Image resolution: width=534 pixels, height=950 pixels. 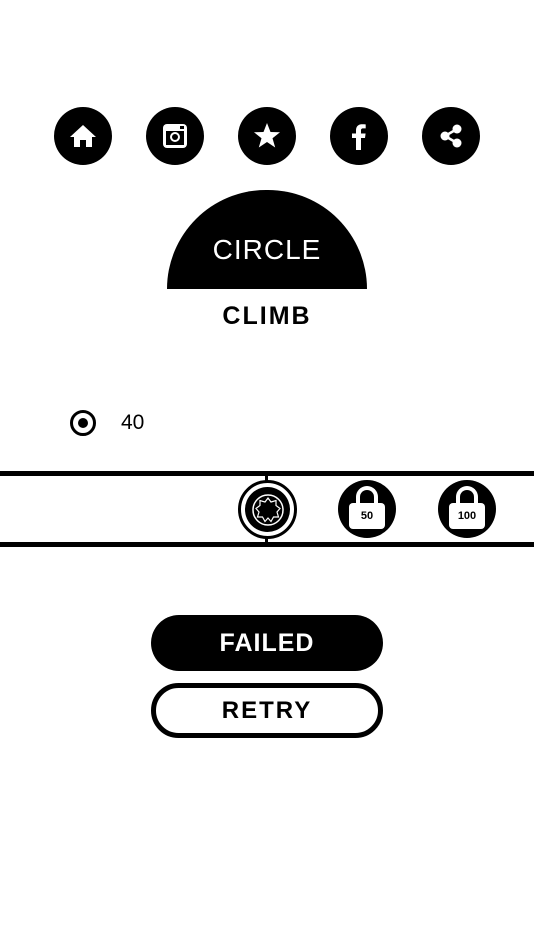 I want to click on logo-dome: CIRCLE, so click(x=267, y=239).